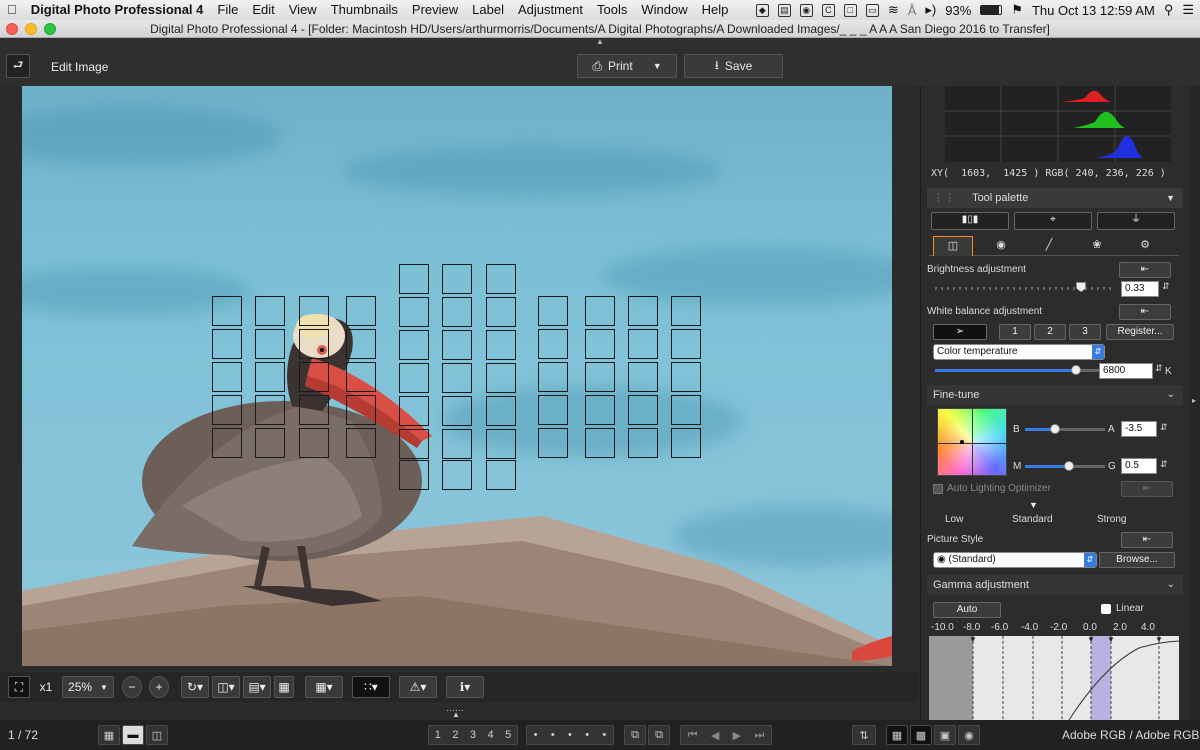  Describe the element at coordinates (915, 403) in the screenshot. I see `panel-splitter` at that location.